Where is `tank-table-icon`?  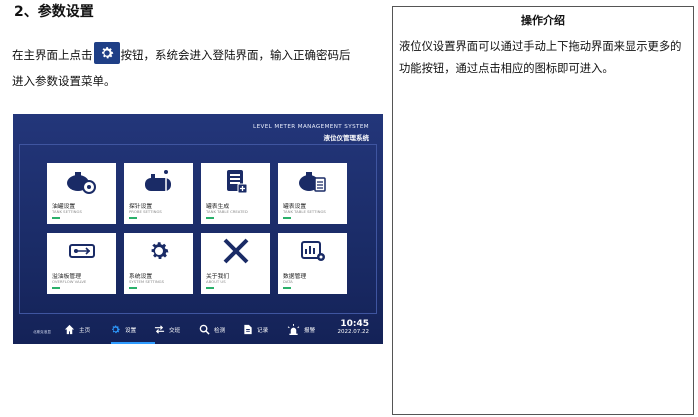 tank-table-icon is located at coordinates (312, 182).